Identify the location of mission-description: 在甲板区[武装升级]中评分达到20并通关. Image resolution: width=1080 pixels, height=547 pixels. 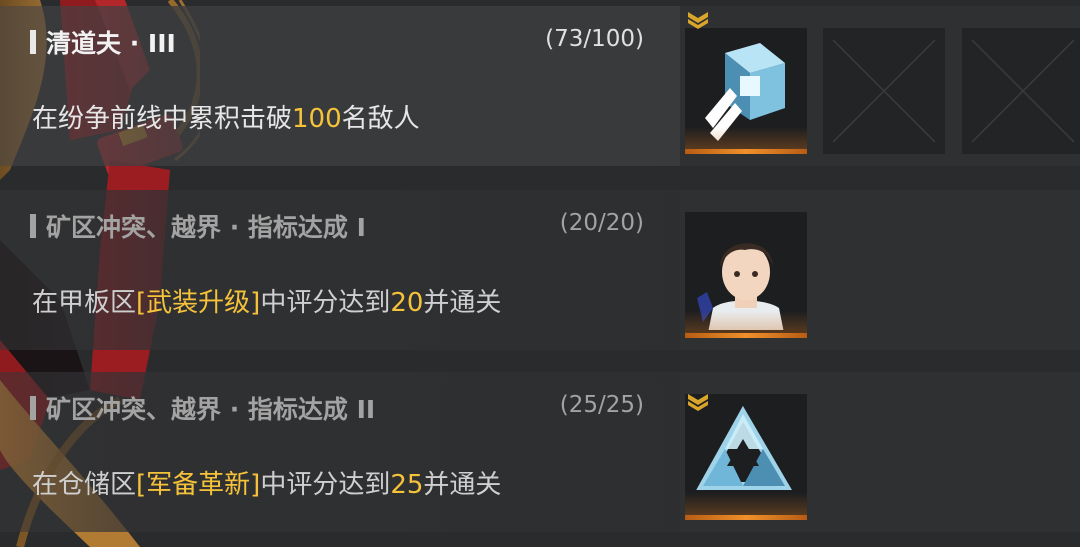
(267, 303).